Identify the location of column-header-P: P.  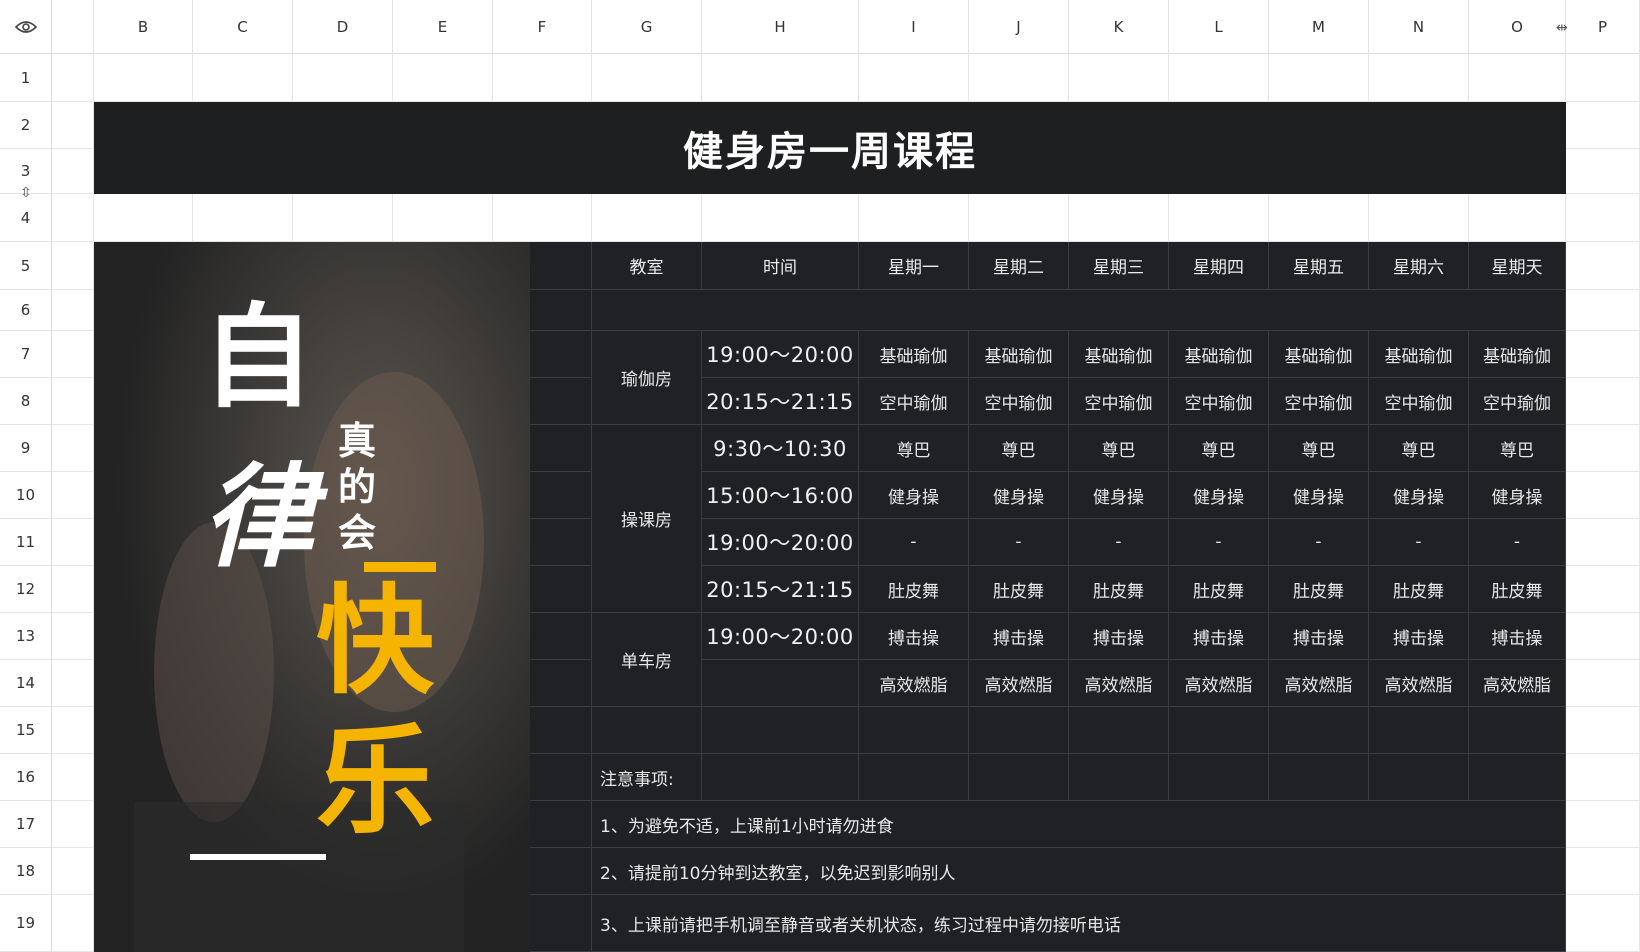
(1603, 27).